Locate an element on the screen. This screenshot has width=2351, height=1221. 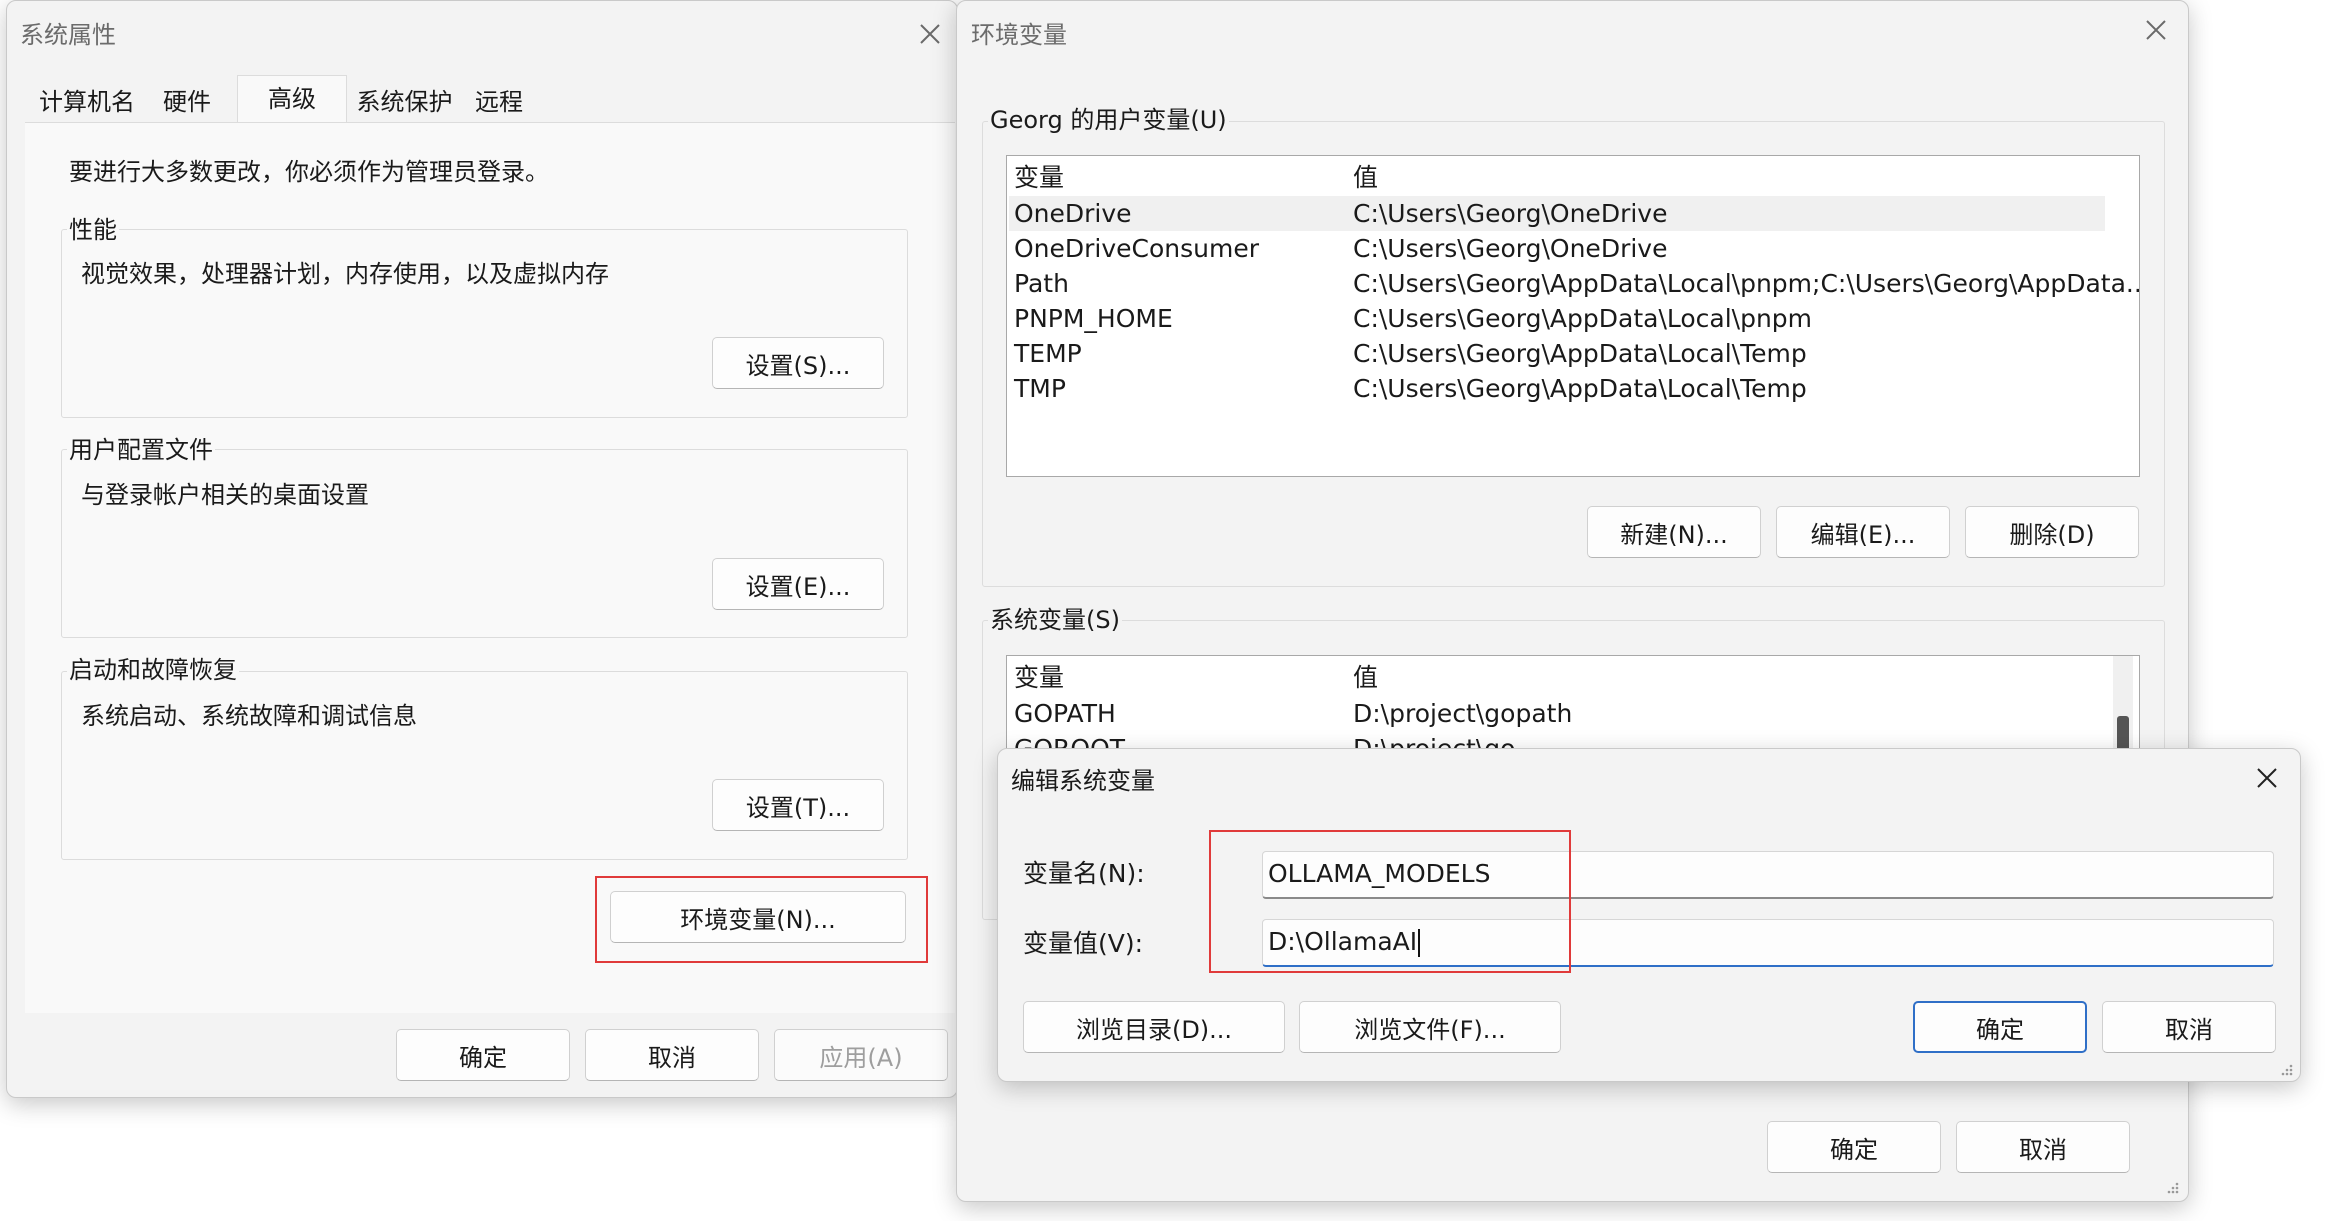
user-profiles-label: 用户配置文件 is located at coordinates (141, 450).